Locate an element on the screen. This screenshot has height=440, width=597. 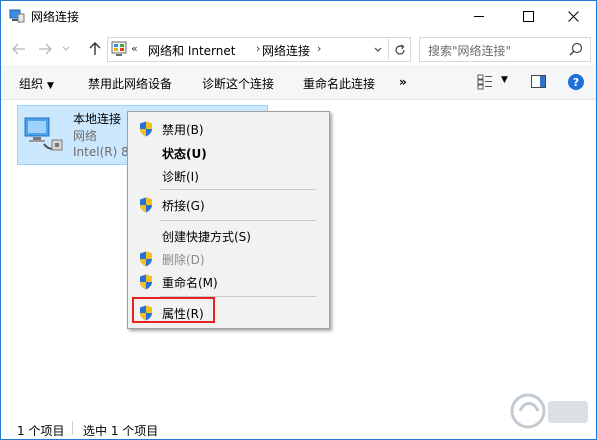
navigation-bar: « 网络和 Internet › 网络连接 › 搜索"网络连接" is located at coordinates (298, 48).